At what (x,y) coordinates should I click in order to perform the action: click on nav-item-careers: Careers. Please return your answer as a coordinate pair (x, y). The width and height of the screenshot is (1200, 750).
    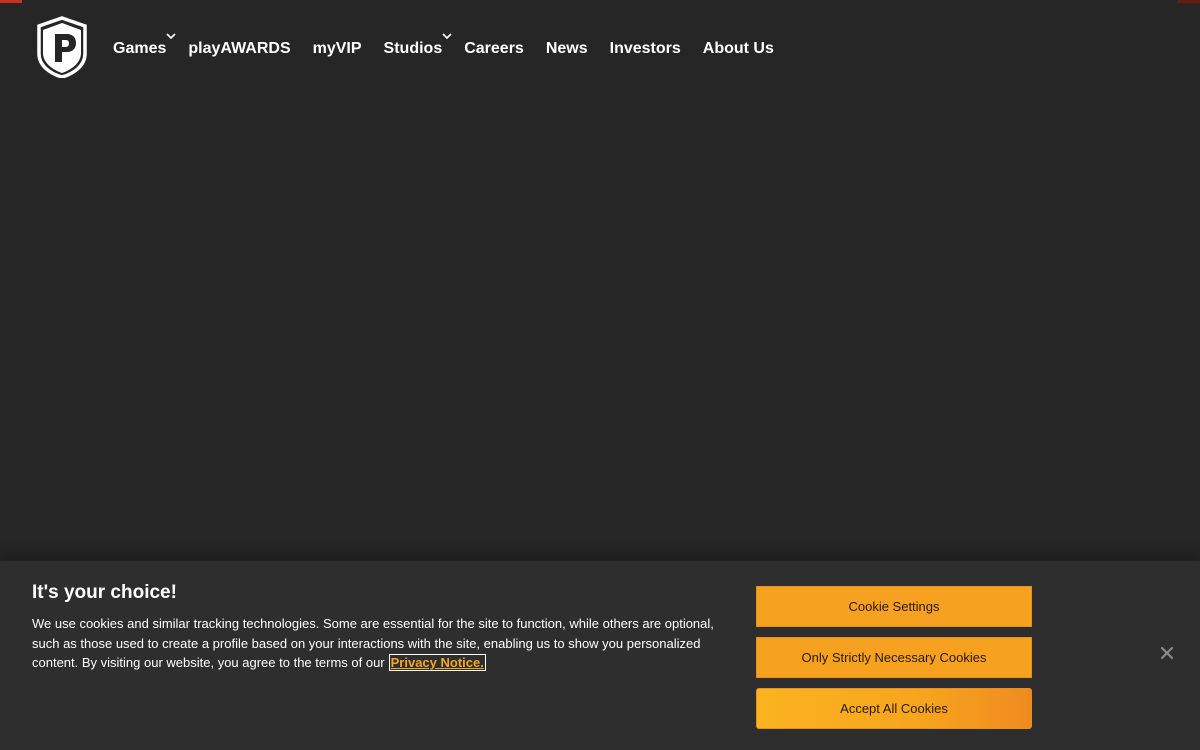
    Looking at the image, I should click on (494, 49).